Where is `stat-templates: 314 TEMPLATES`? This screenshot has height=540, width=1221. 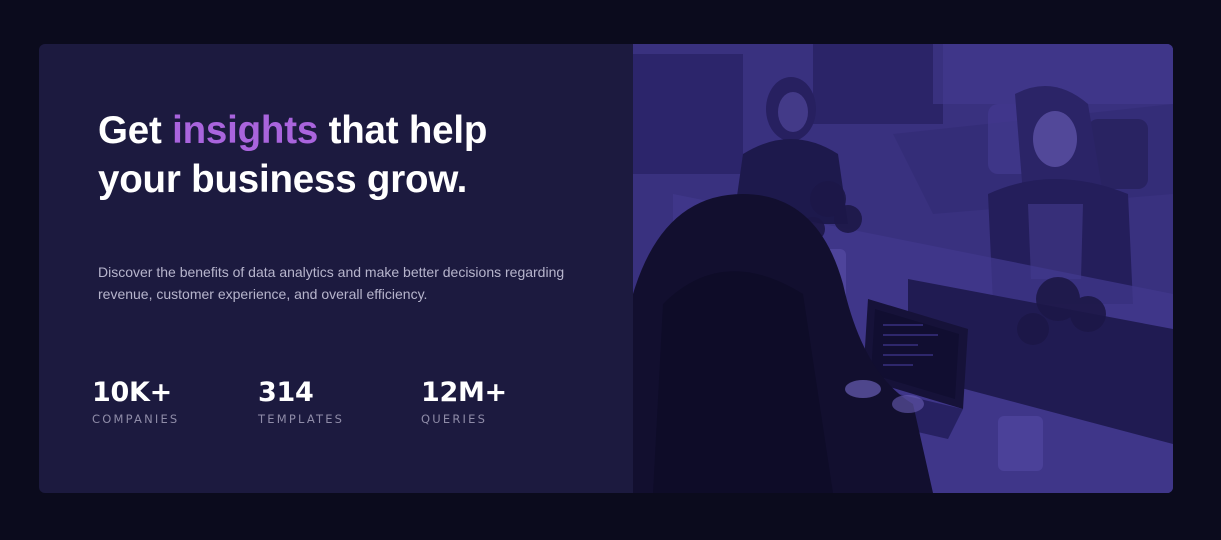 stat-templates: 314 TEMPLATES is located at coordinates (301, 401).